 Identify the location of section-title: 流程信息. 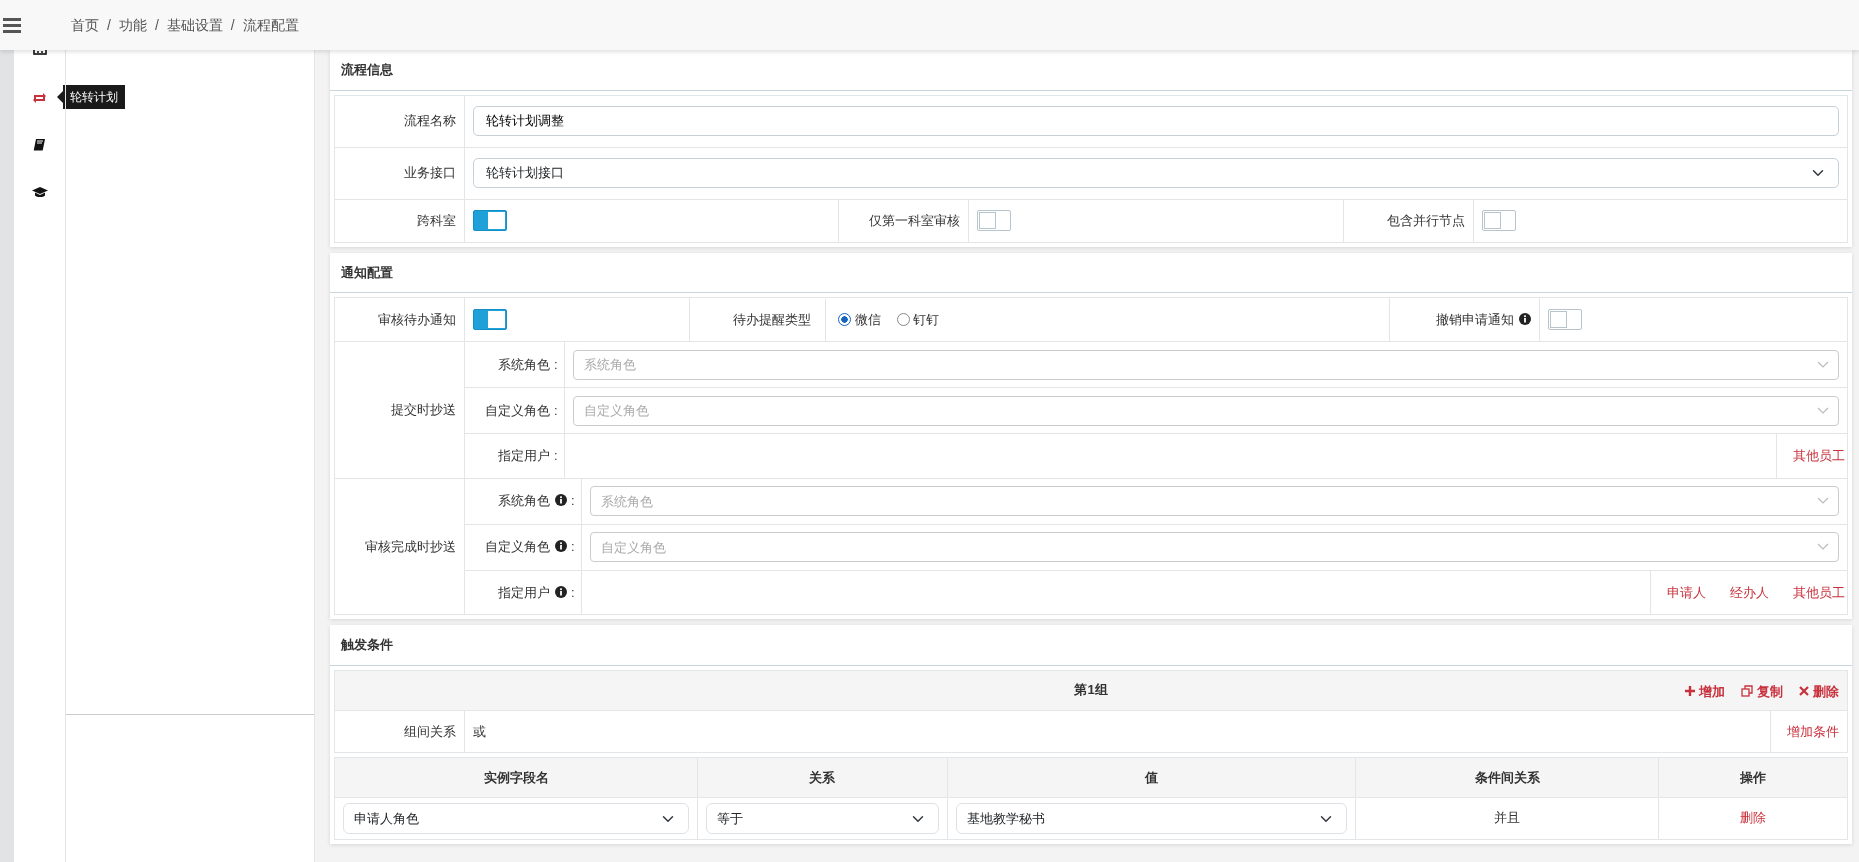
(1091, 70).